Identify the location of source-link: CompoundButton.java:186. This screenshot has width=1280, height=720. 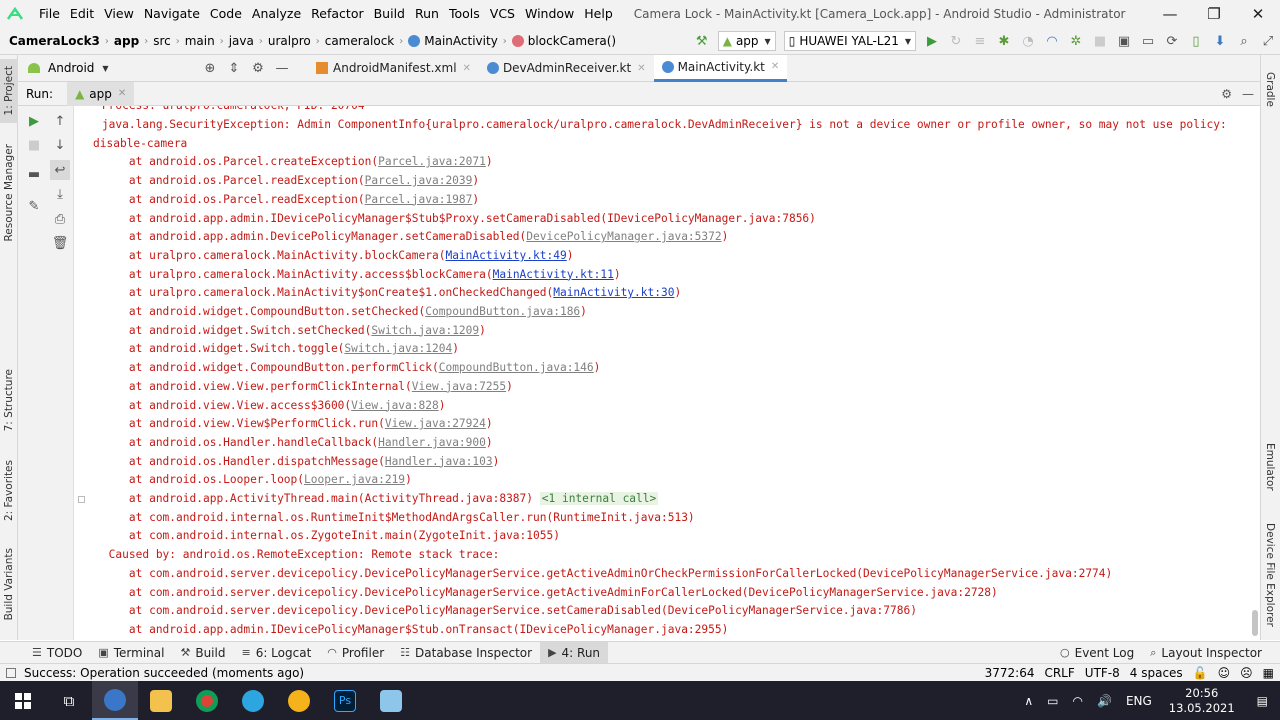
(502, 311).